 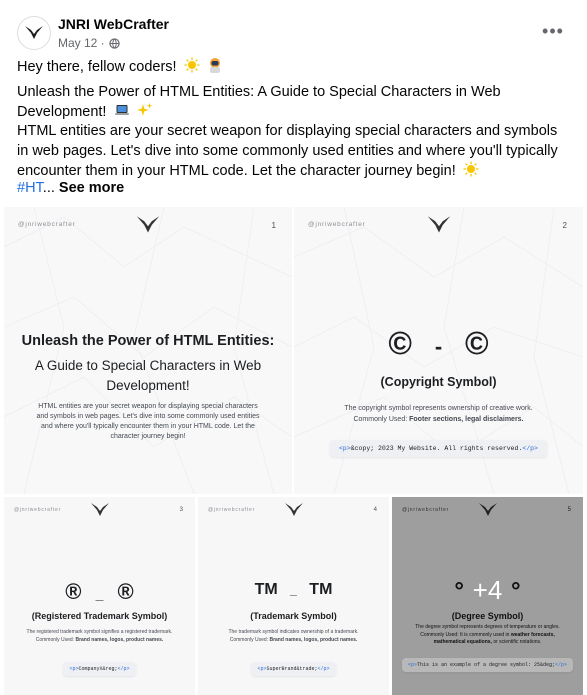 What do you see at coordinates (125, 591) in the screenshot?
I see `symbol-right: ®` at bounding box center [125, 591].